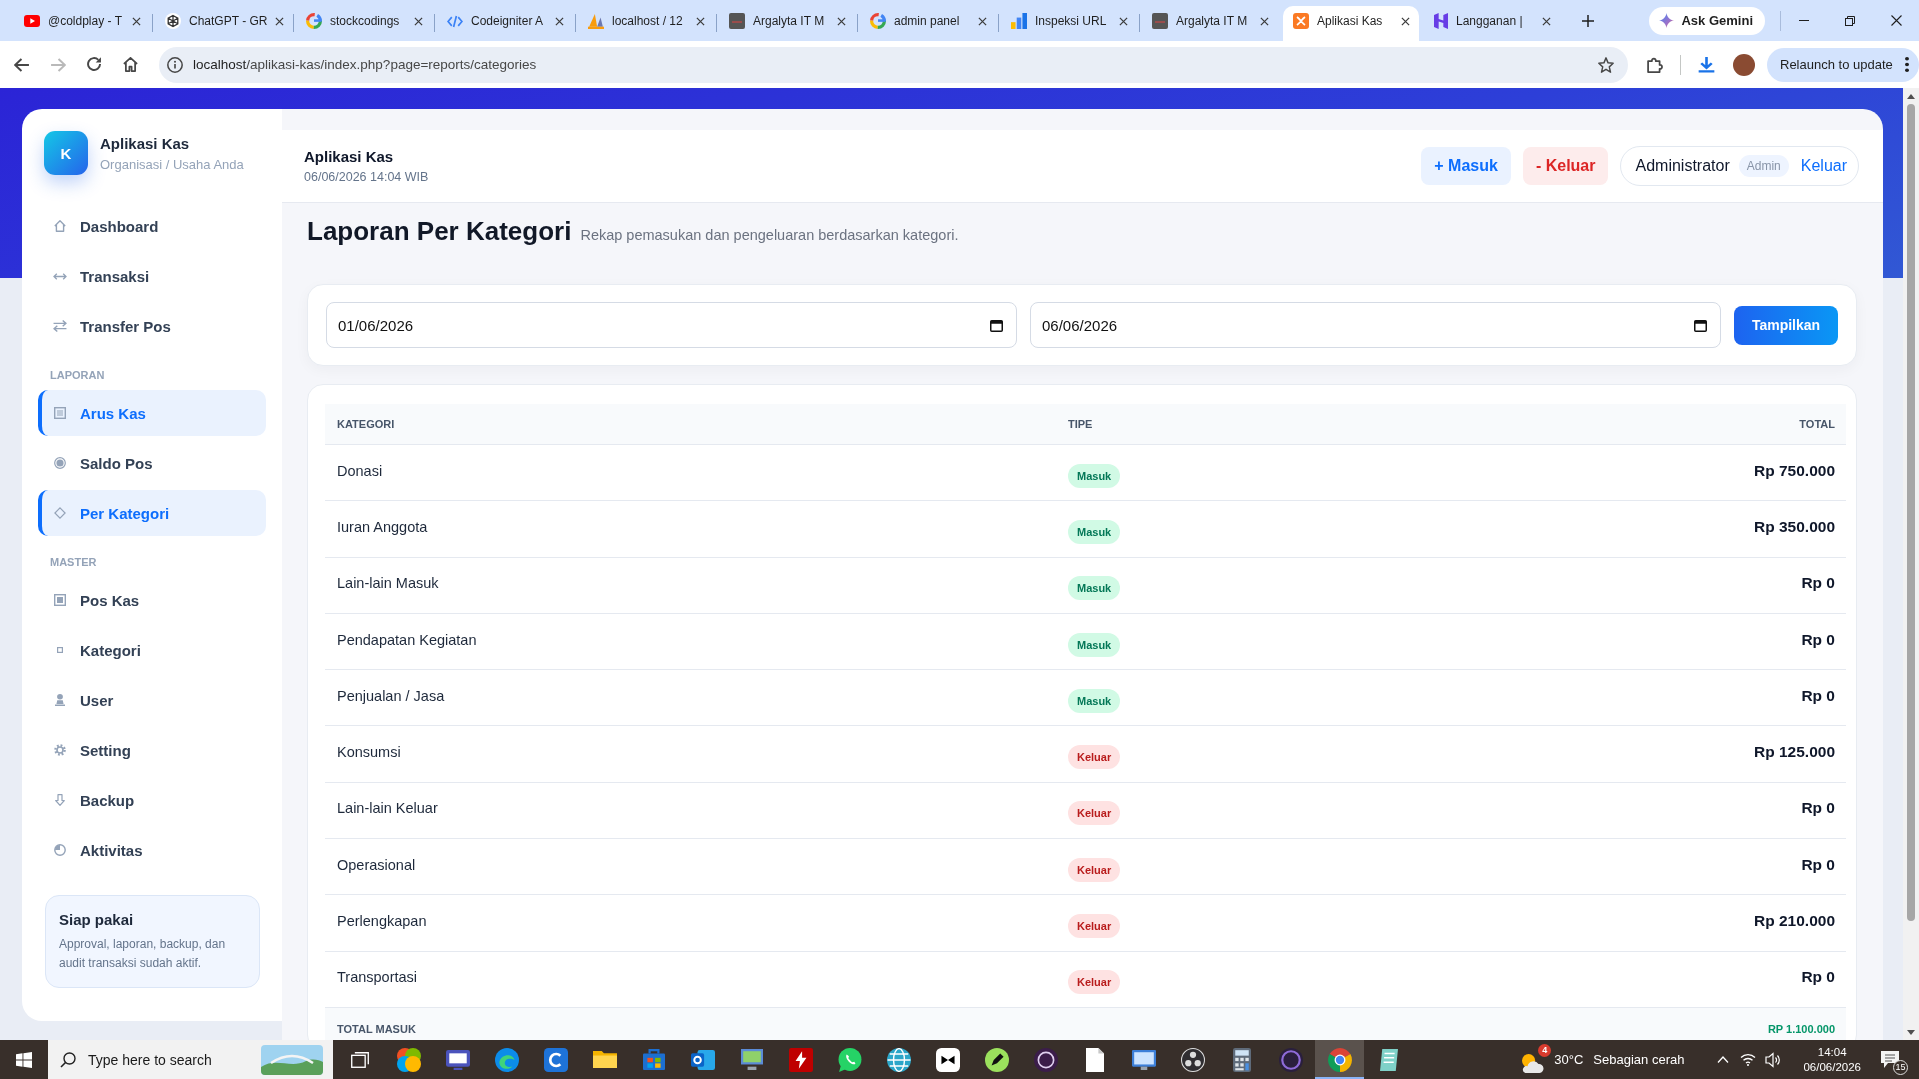 The width and height of the screenshot is (1919, 1079). I want to click on computer-icon, so click(751, 1059).